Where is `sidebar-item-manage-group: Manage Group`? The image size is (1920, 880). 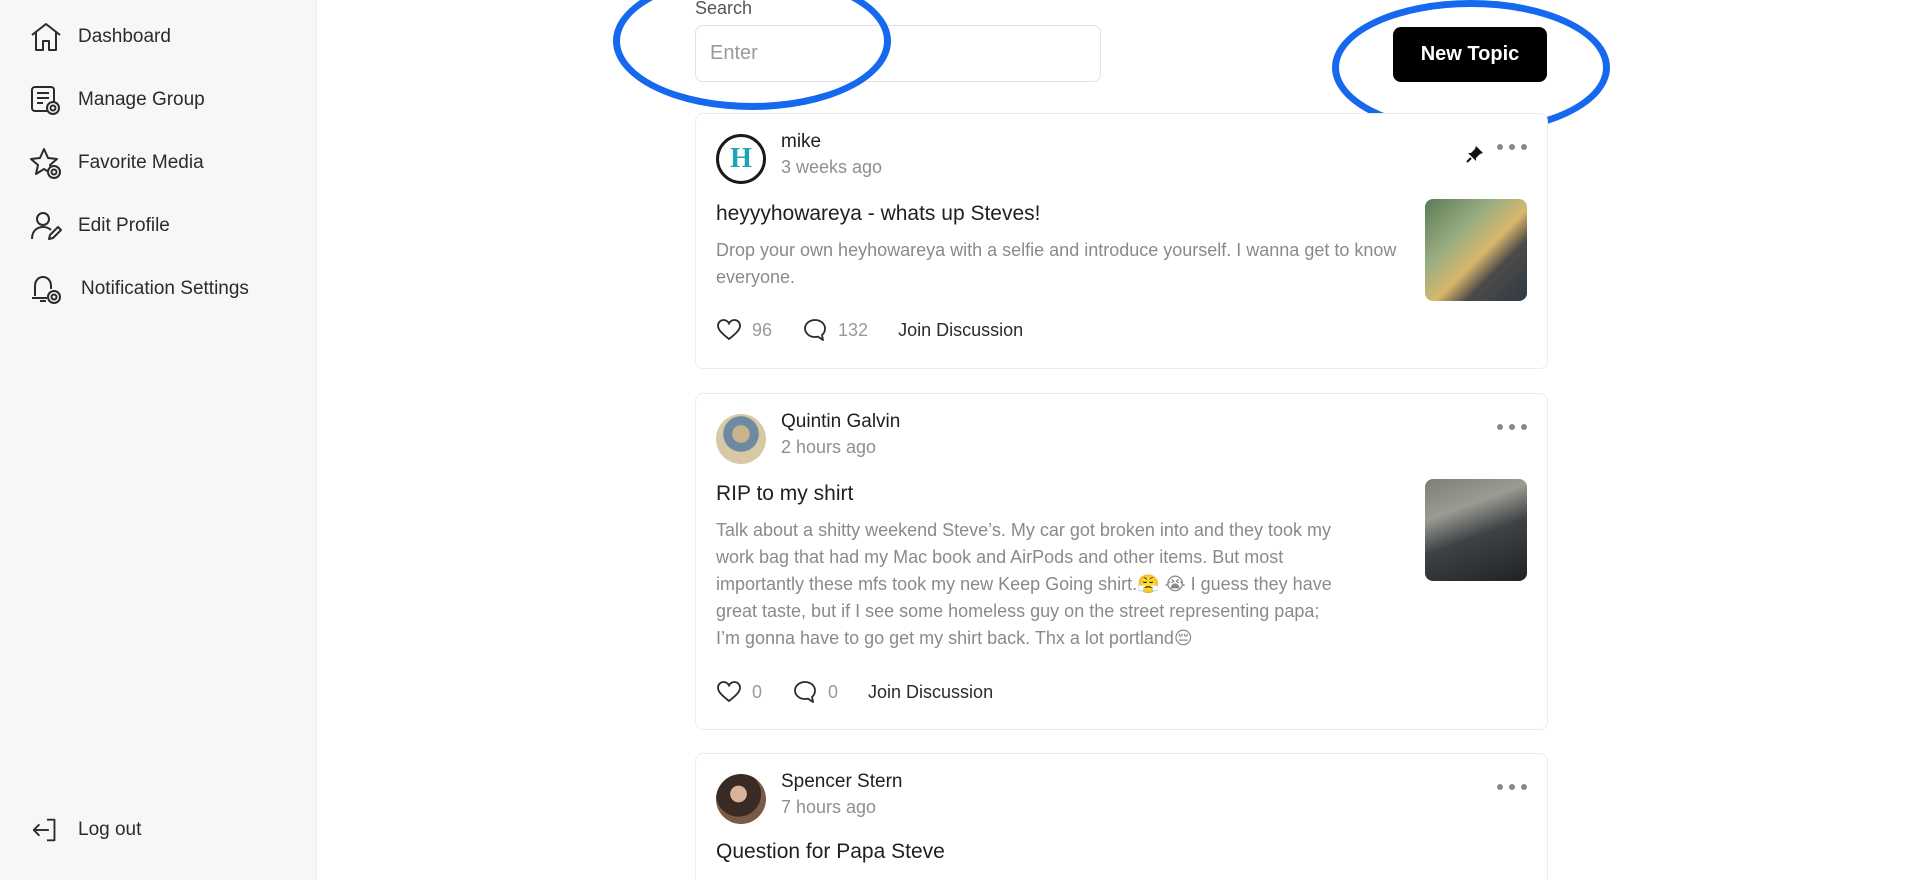 sidebar-item-manage-group: Manage Group is located at coordinates (116, 100).